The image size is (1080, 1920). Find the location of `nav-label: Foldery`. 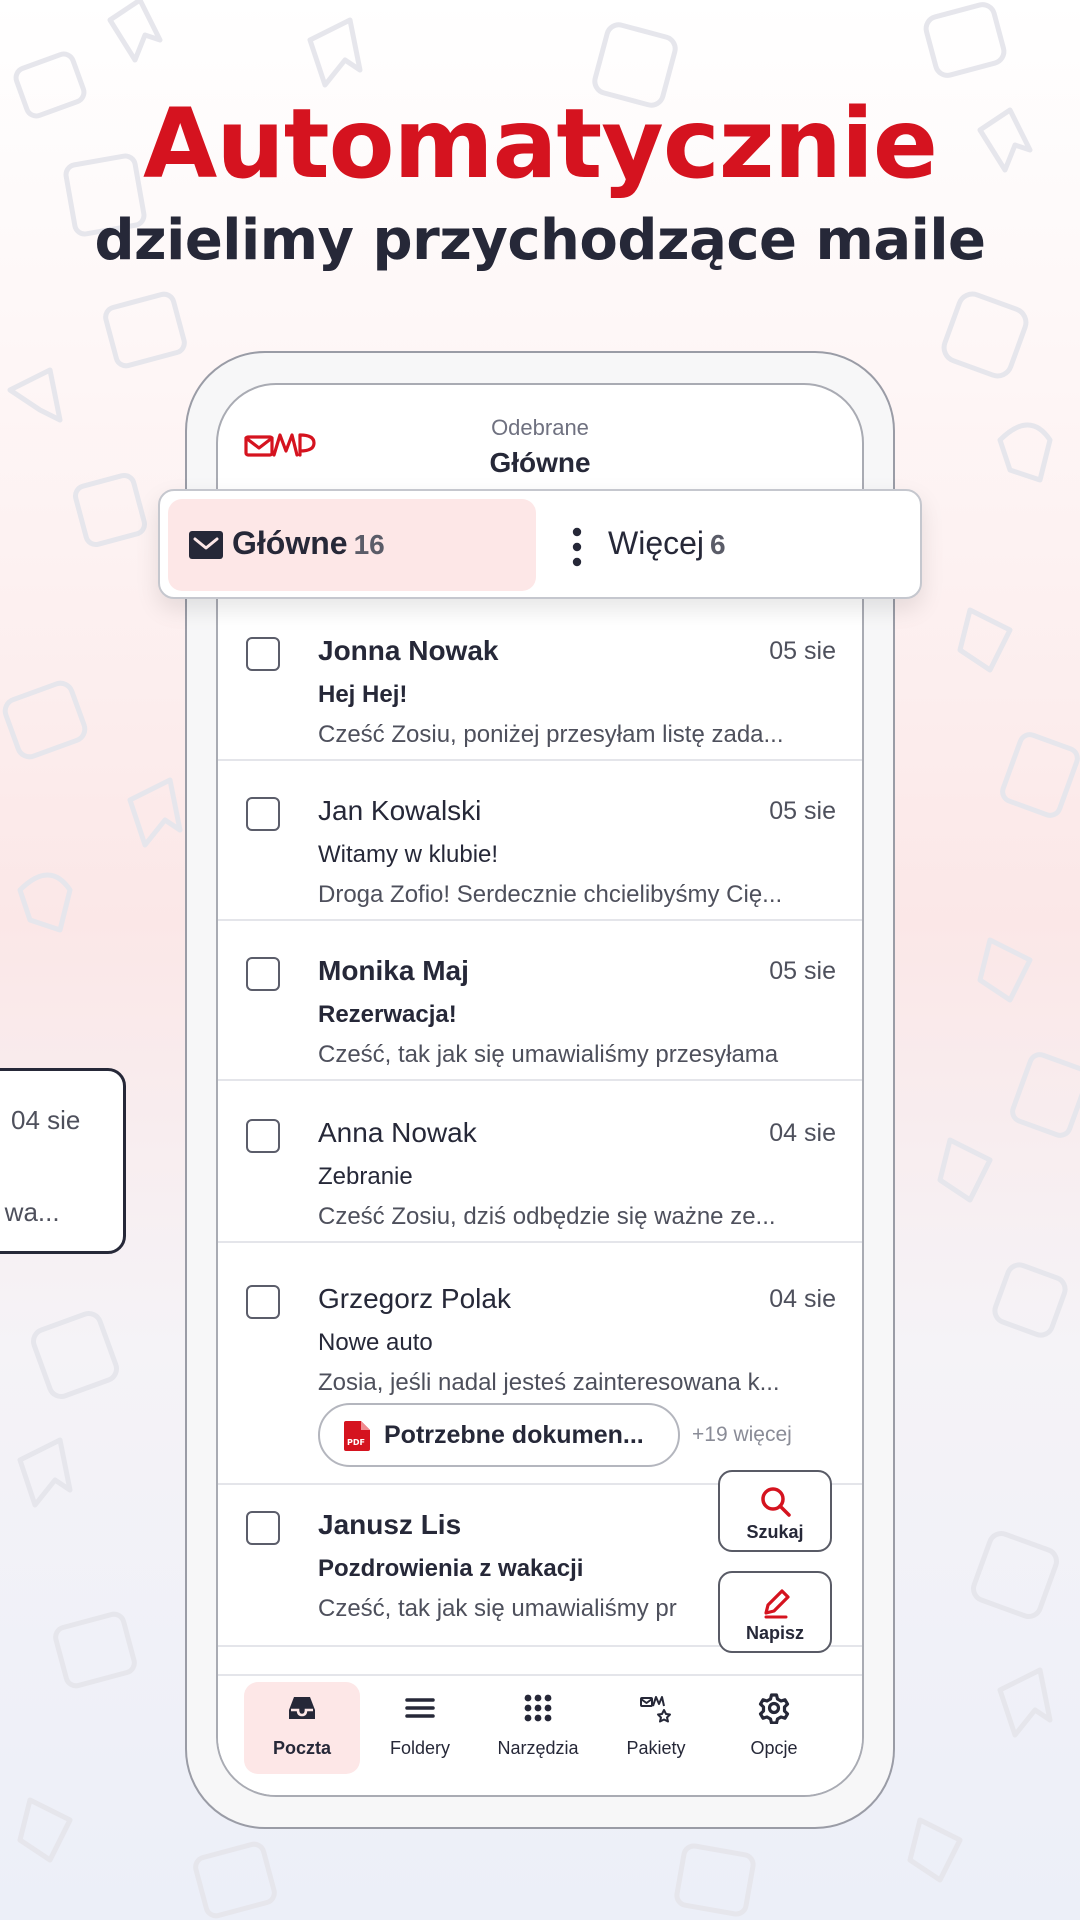

nav-label: Foldery is located at coordinates (420, 1748).